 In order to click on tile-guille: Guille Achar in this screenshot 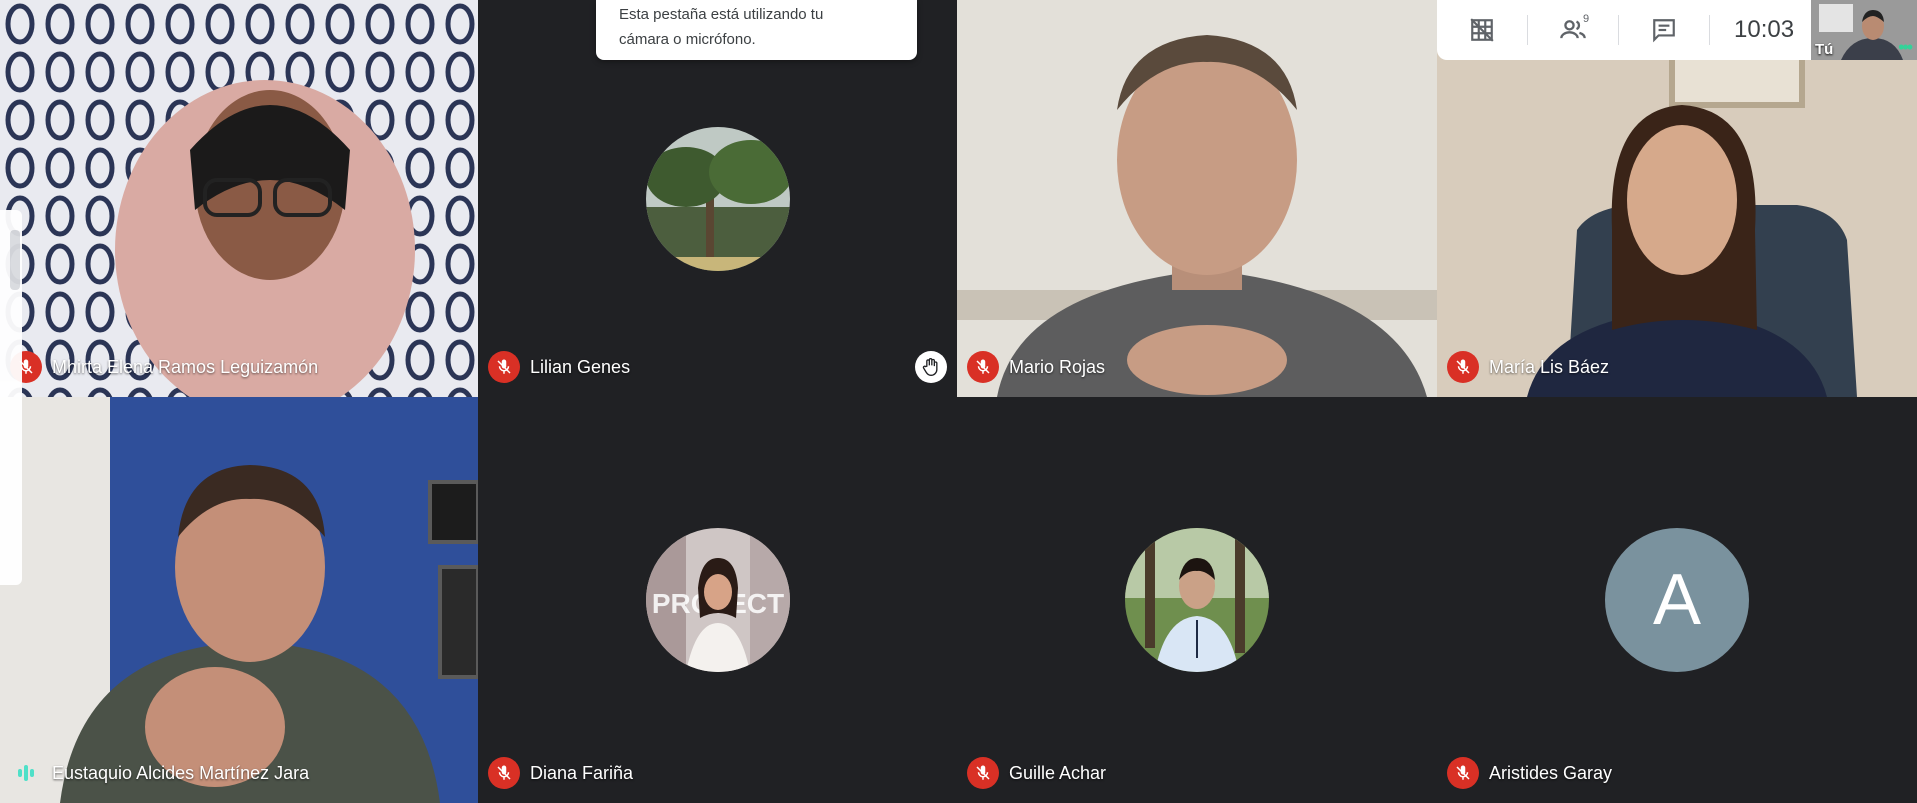, I will do `click(1197, 600)`.